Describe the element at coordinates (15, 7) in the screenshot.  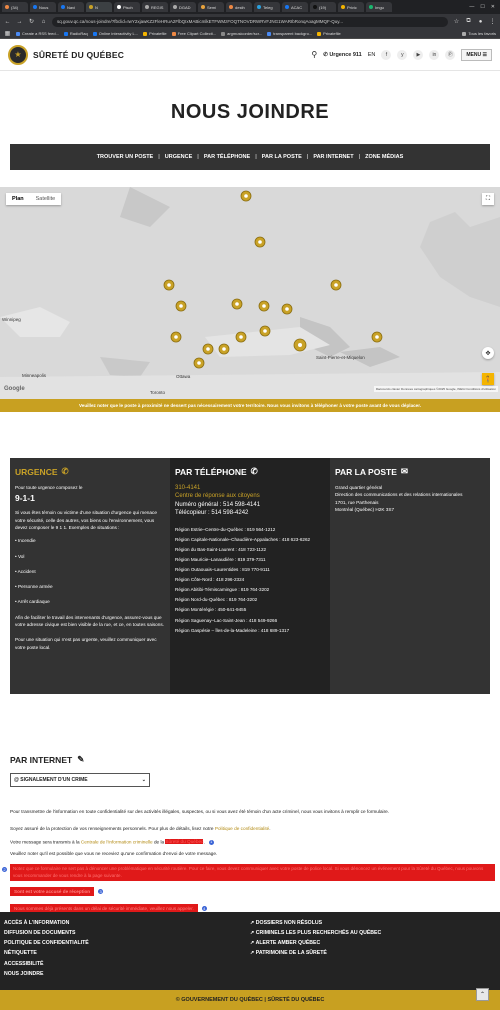
I see `browser-tab: (34)` at that location.